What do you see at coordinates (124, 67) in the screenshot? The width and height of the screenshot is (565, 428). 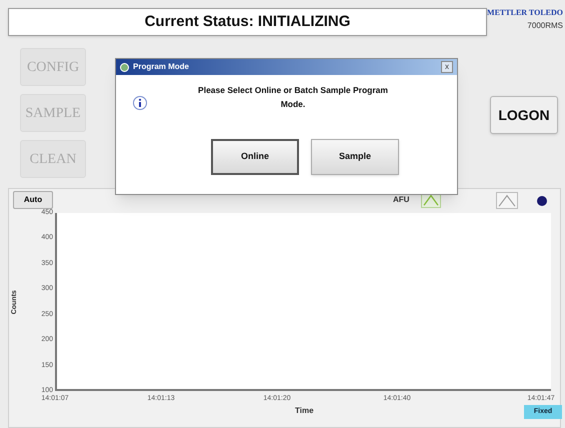 I see `app-icon` at bounding box center [124, 67].